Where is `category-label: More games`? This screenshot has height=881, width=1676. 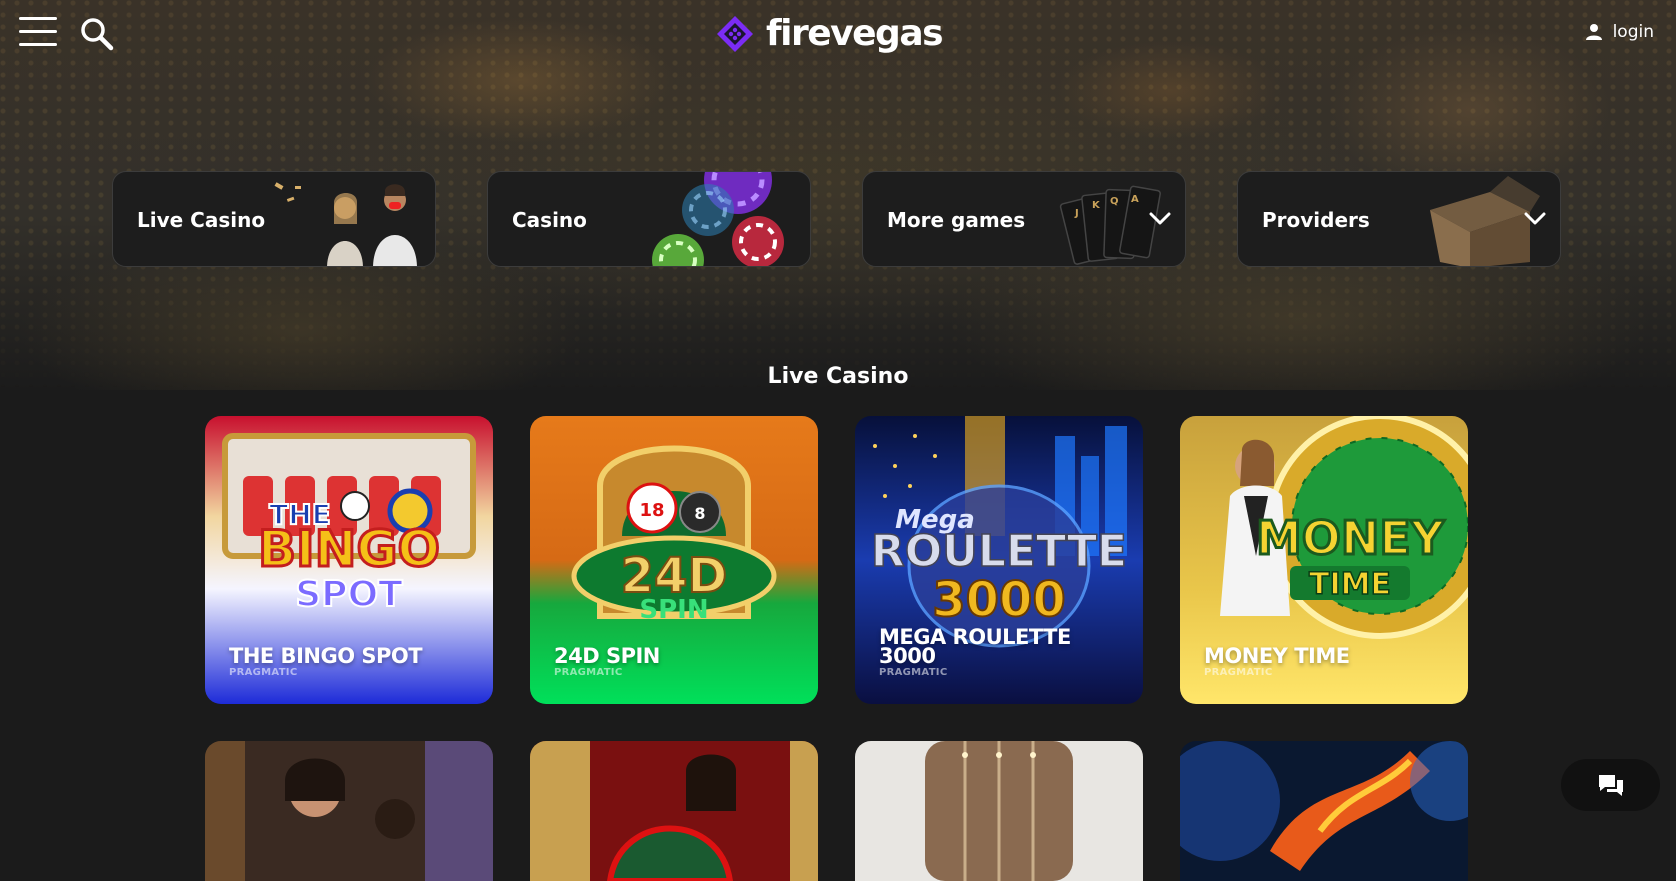
category-label: More games is located at coordinates (956, 220).